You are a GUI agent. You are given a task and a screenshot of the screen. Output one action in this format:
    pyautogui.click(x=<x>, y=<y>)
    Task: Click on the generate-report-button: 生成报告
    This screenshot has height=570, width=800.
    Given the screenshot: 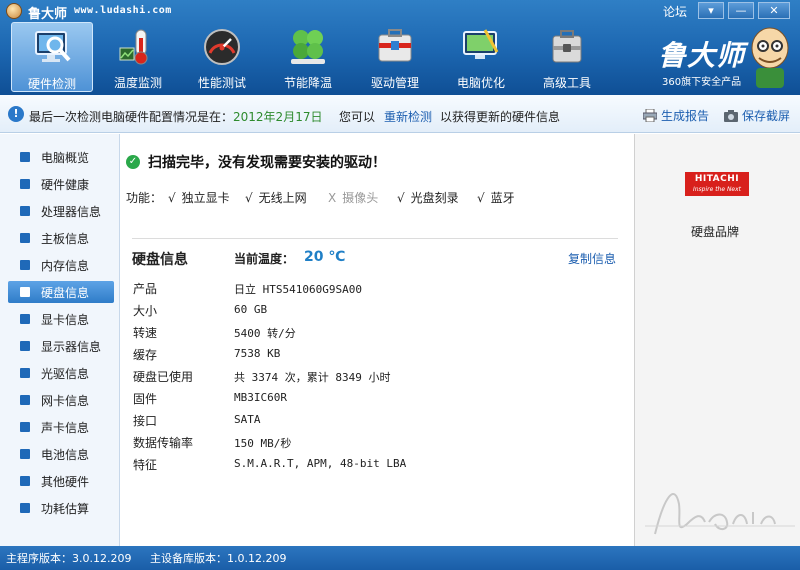 What is the action you would take?
    pyautogui.click(x=676, y=115)
    